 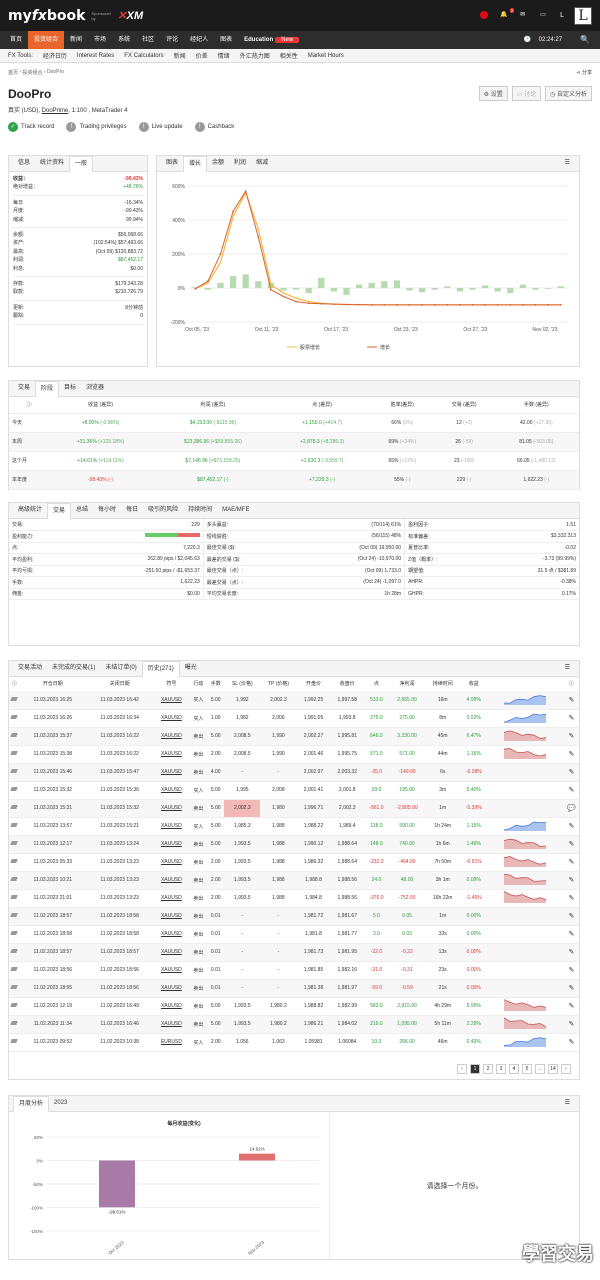 I want to click on history-header: 净利润, so click(x=407, y=684).